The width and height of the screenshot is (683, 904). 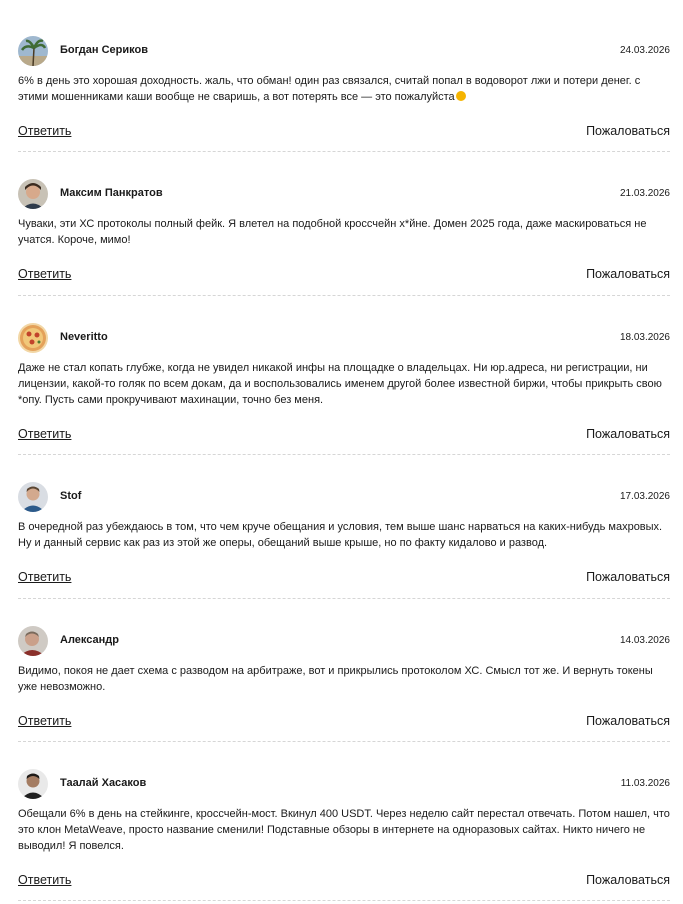 What do you see at coordinates (33, 784) in the screenshot?
I see `avatar-man-dark-icon` at bounding box center [33, 784].